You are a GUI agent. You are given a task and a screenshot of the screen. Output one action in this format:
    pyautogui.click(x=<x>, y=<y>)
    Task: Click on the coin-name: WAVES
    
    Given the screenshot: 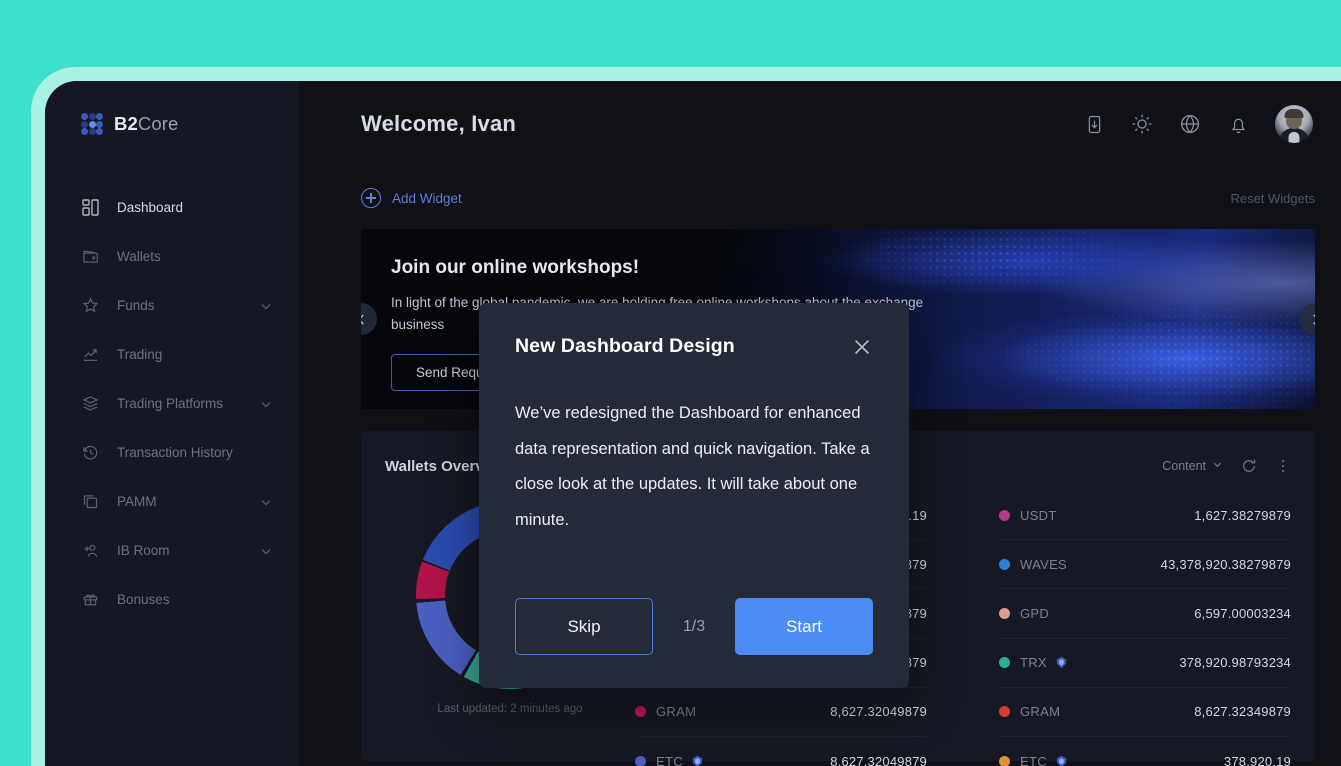 What is the action you would take?
    pyautogui.click(x=1044, y=564)
    